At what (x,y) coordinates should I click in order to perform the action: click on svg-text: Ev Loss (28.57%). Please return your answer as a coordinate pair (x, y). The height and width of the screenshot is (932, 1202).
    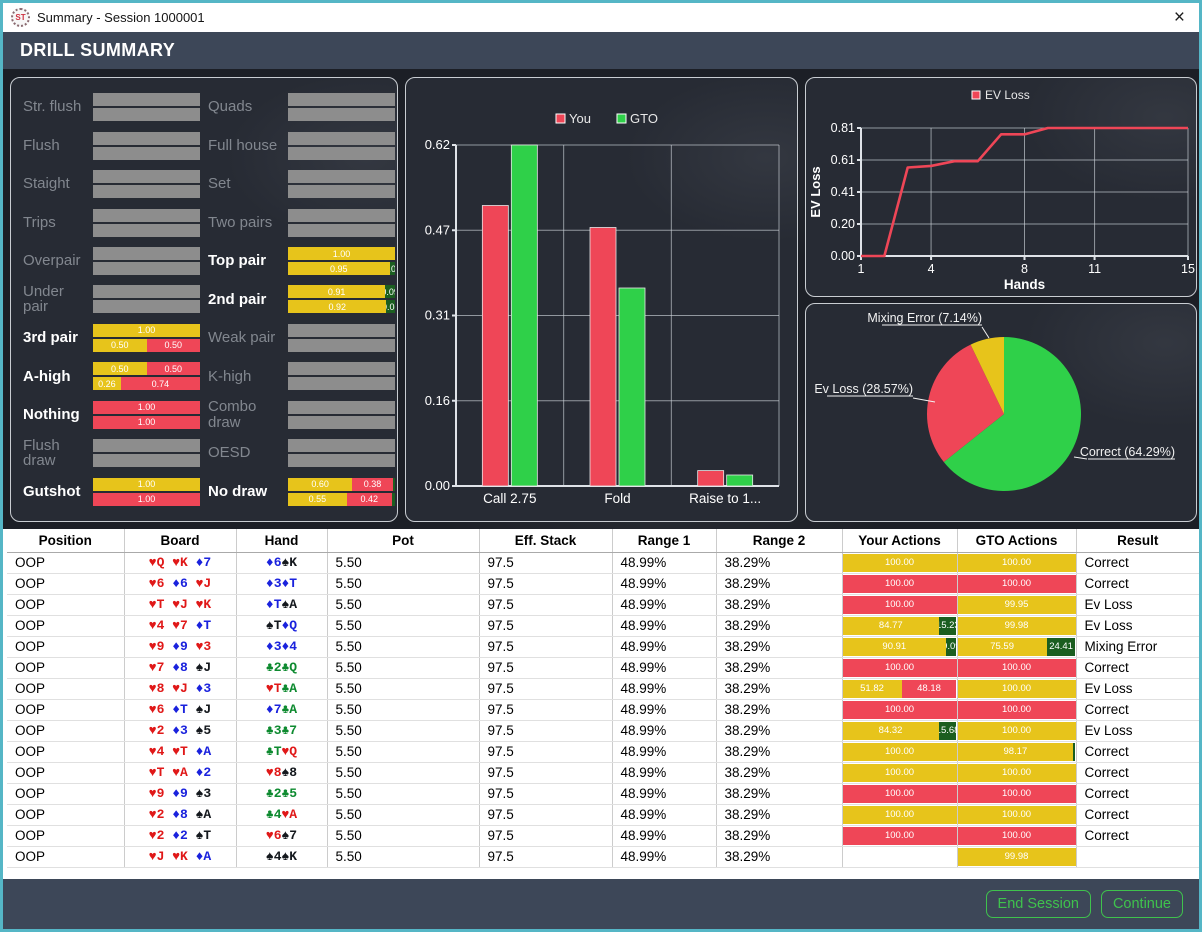
    Looking at the image, I should click on (863, 389).